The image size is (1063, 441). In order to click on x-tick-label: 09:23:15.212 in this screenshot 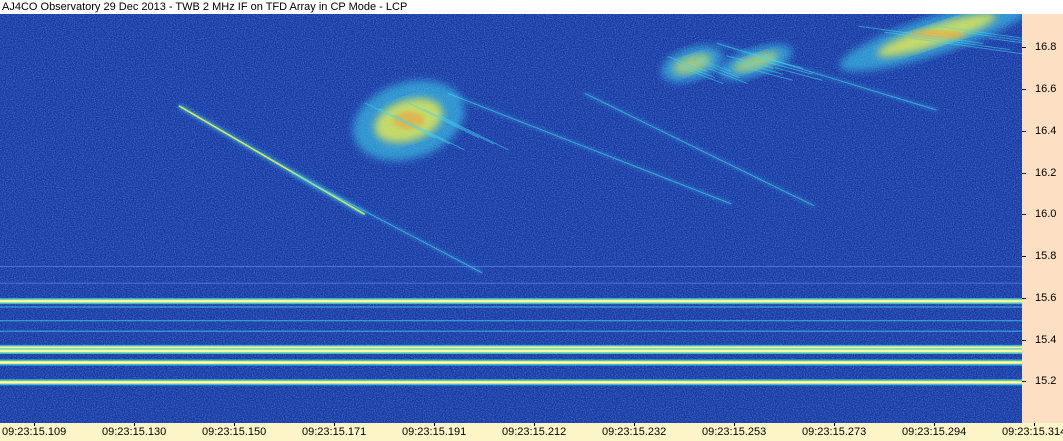, I will do `click(534, 432)`.